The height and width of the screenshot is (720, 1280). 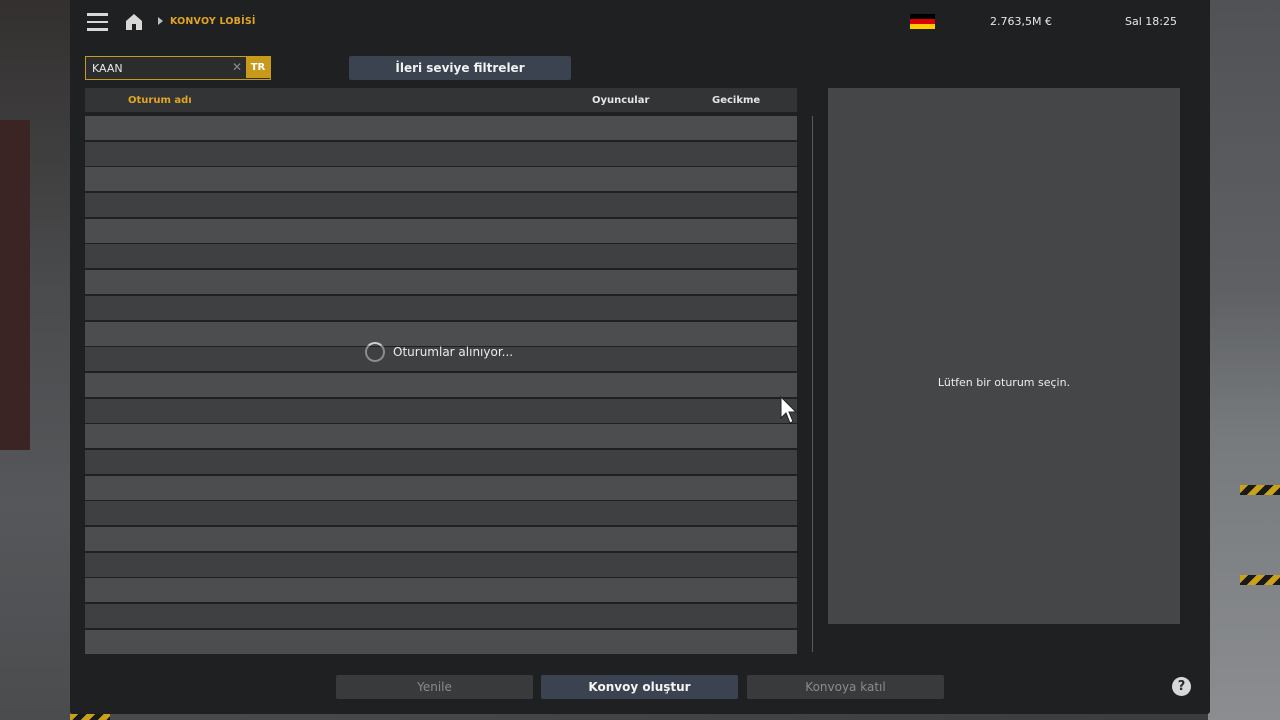 I want to click on create-convoy-button: Konvoy oluştur, so click(x=639, y=687).